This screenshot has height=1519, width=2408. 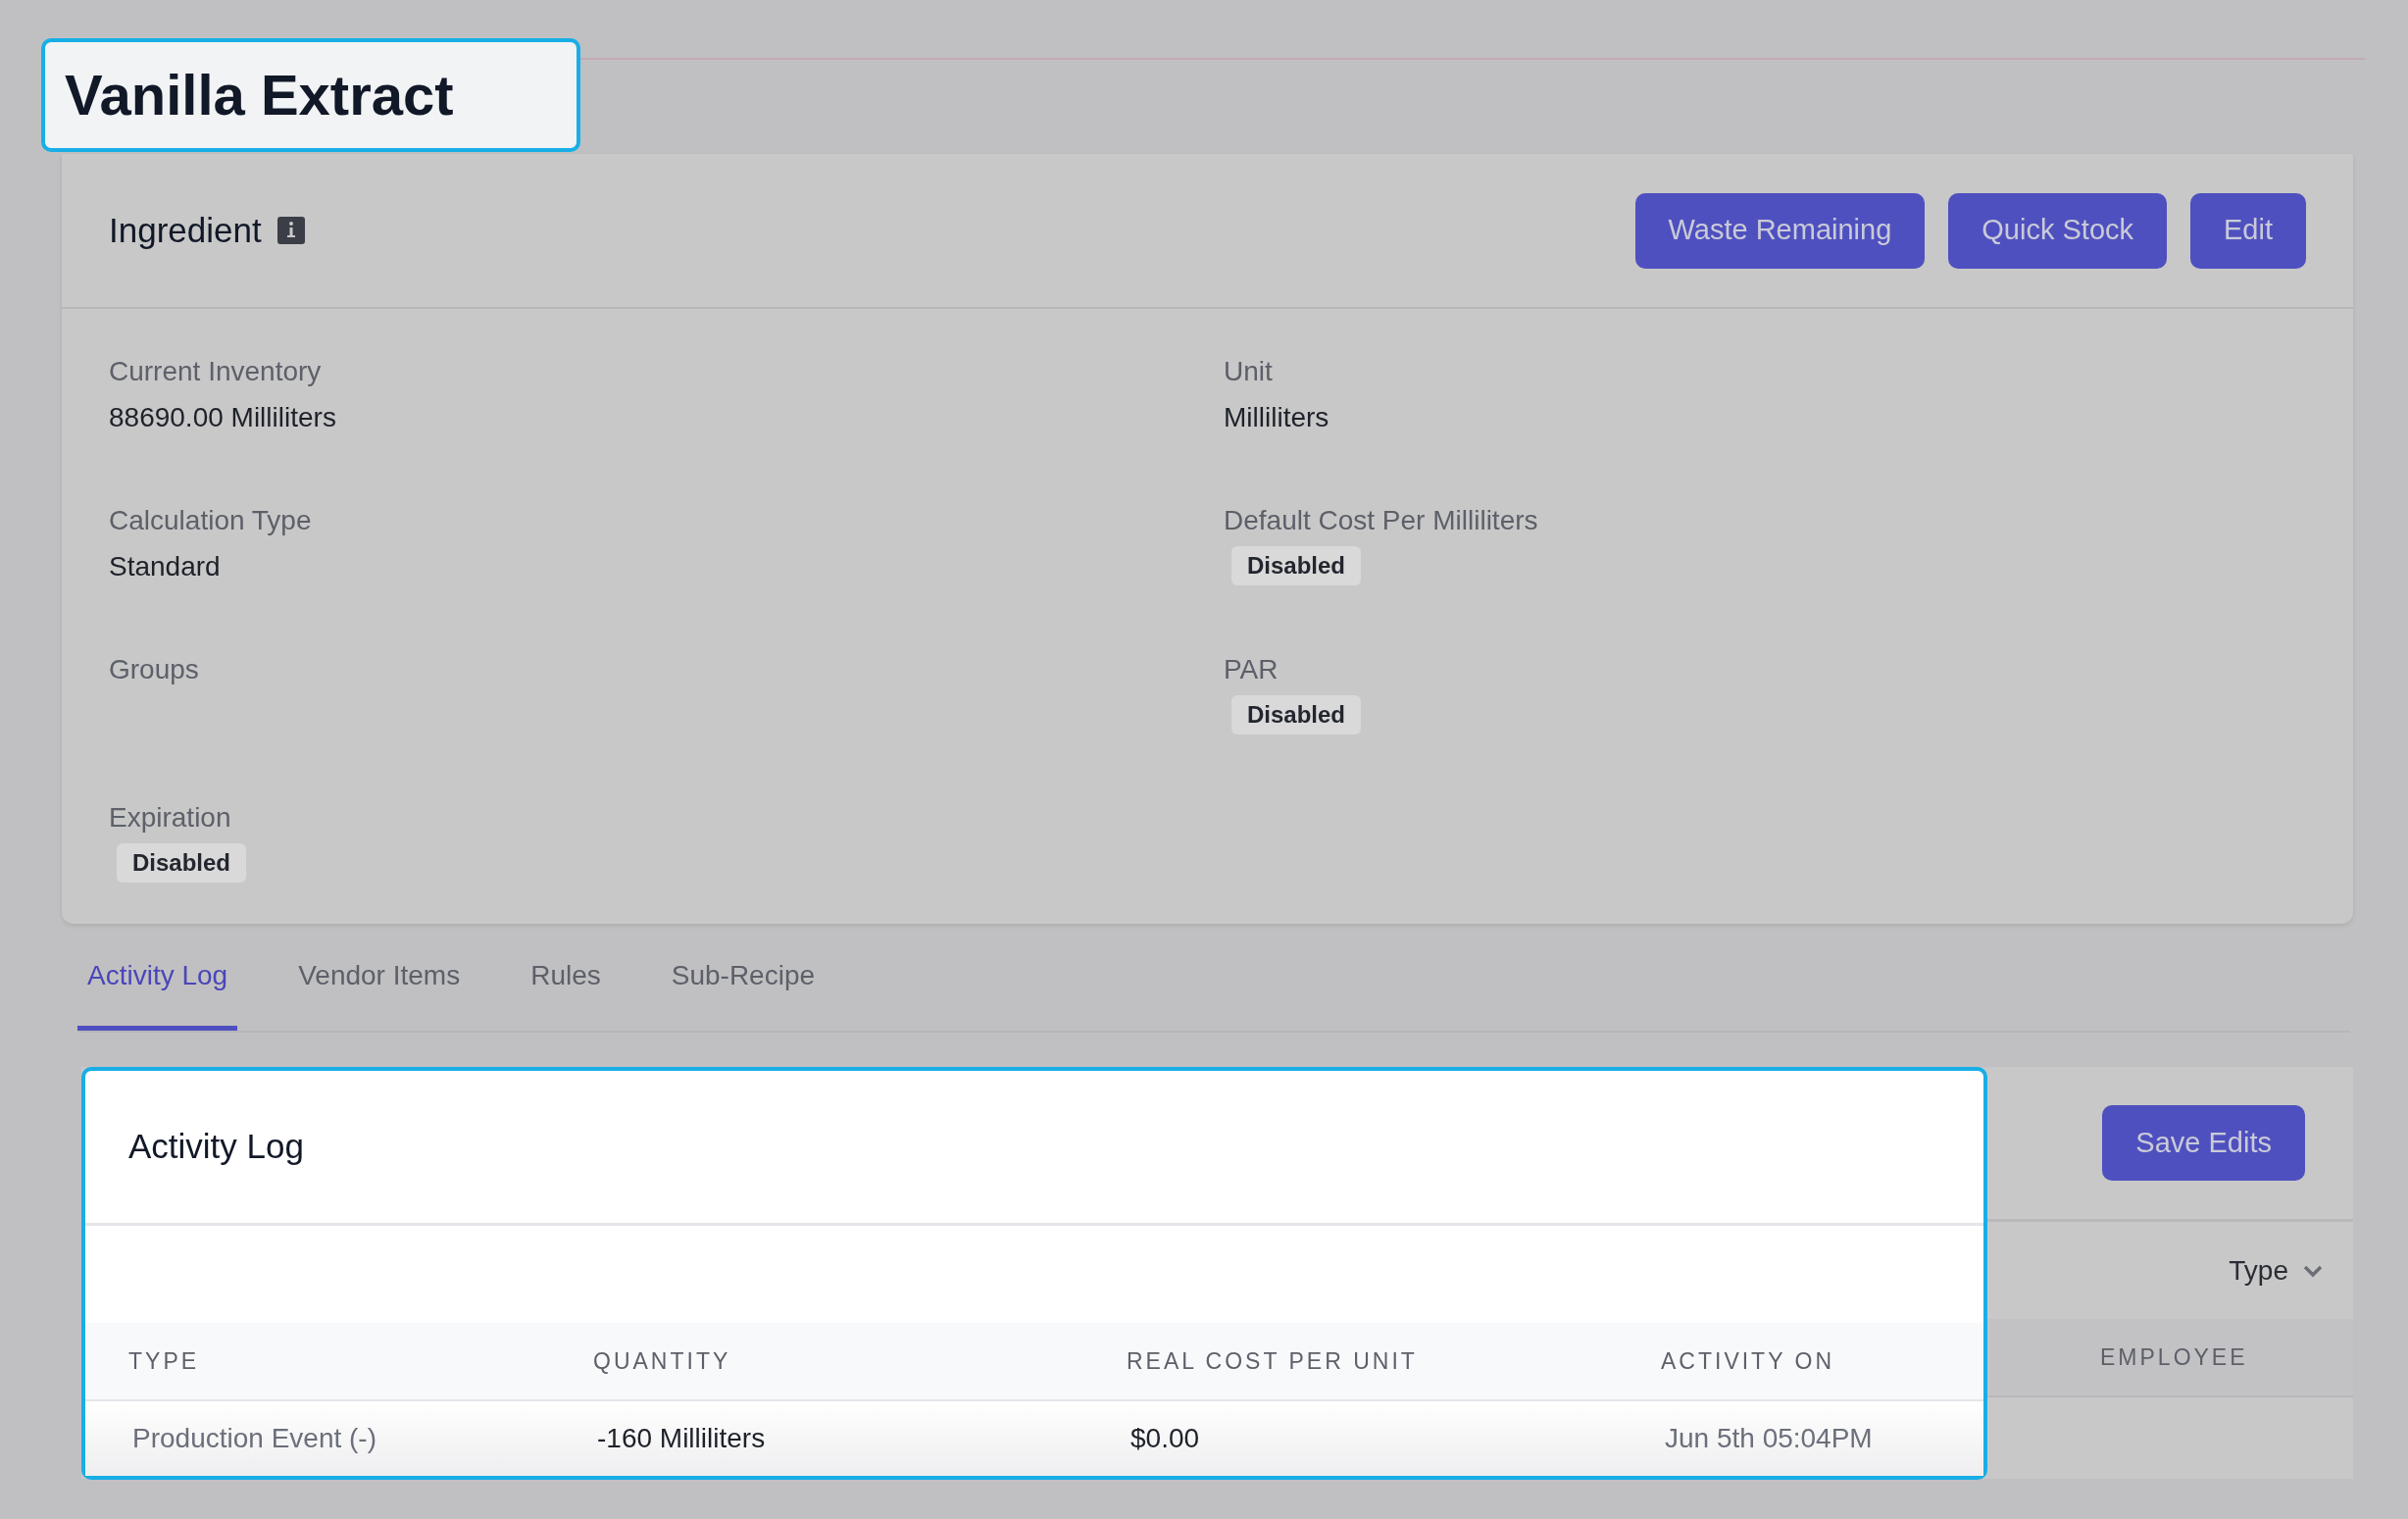 I want to click on action-button: Edit, so click(x=2248, y=230).